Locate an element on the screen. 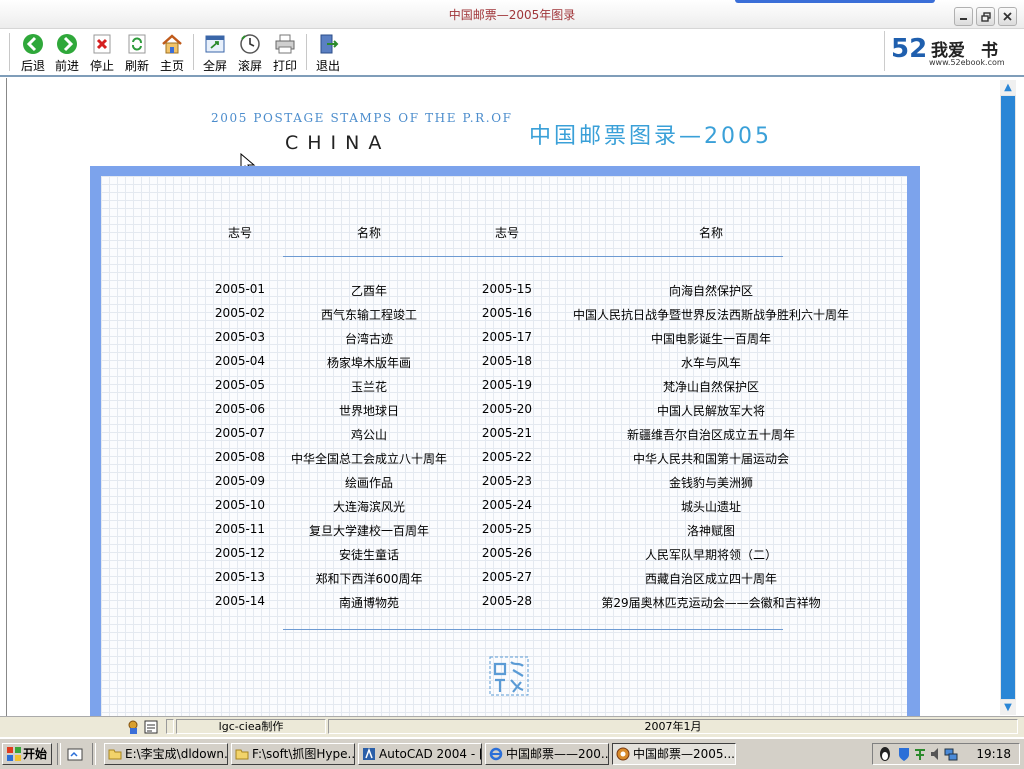  network-icon is located at coordinates (951, 754).